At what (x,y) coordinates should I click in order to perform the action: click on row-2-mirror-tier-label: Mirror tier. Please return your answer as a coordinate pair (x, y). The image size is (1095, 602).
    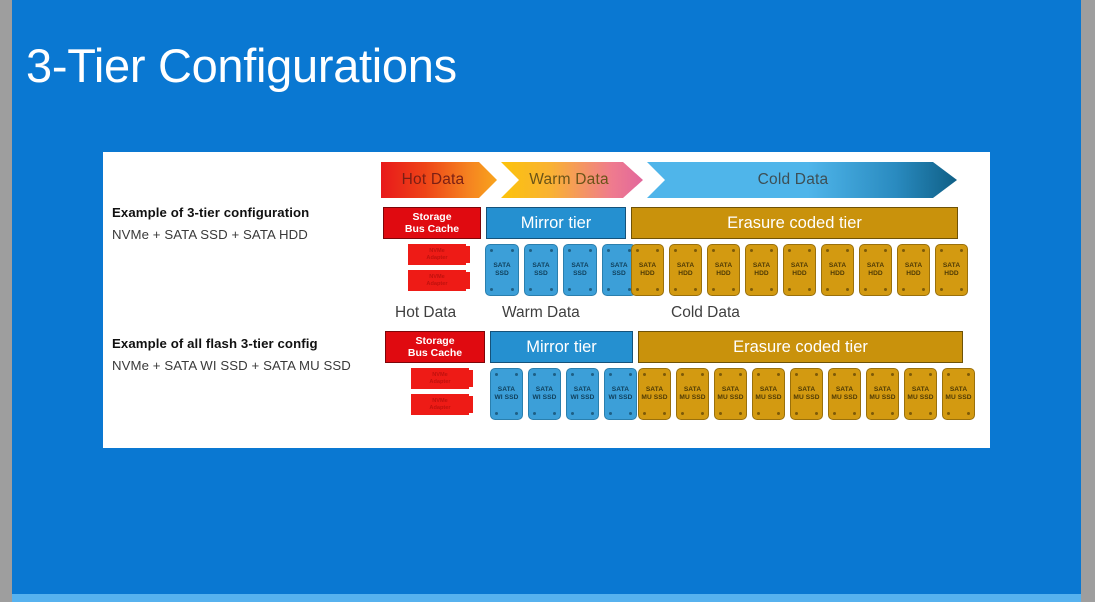
    Looking at the image, I should click on (561, 346).